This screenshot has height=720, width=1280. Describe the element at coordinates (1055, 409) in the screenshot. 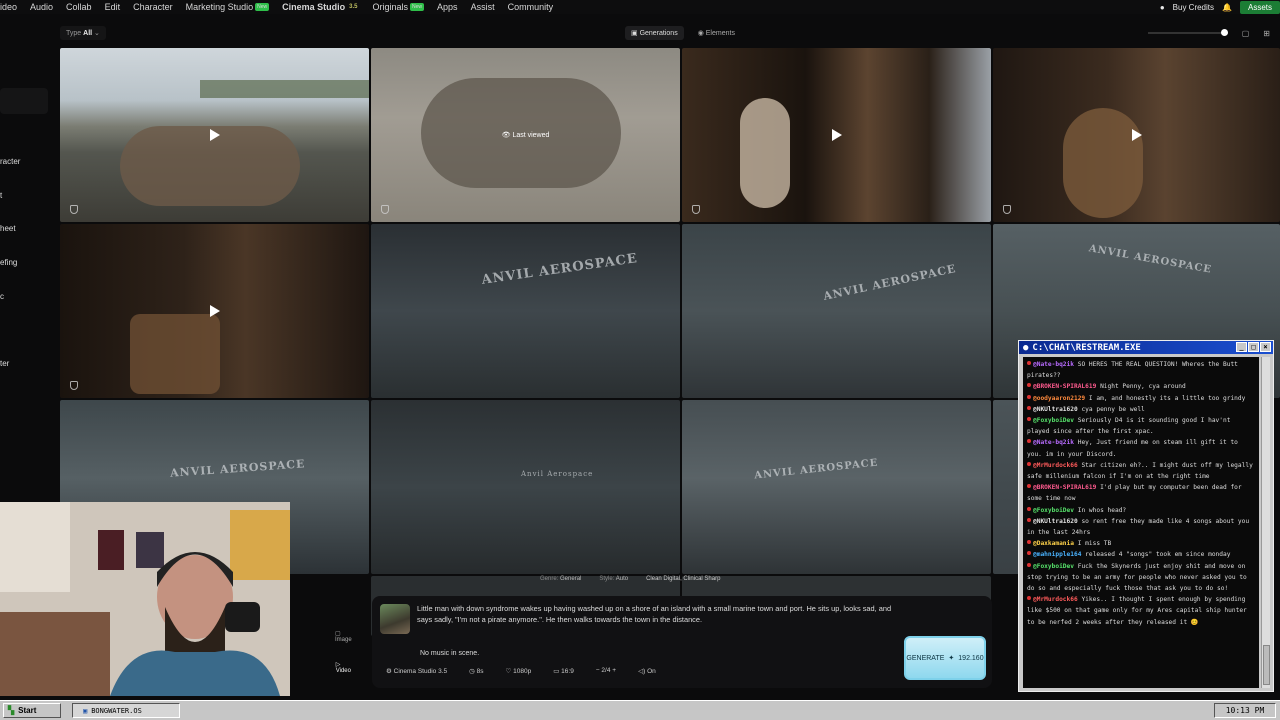

I see `chat-username: @NKUltra1620` at that location.